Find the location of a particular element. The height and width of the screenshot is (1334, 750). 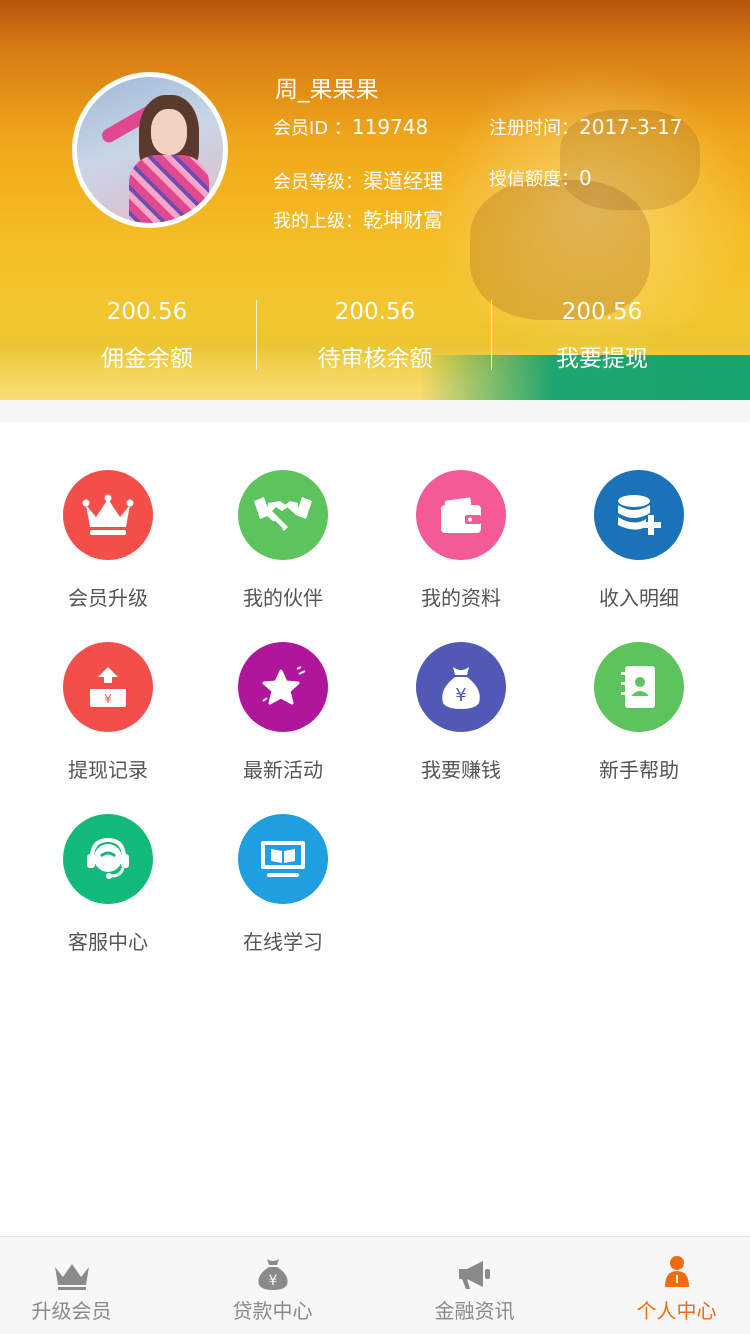

member-level: 会员等级：渠道经理 is located at coordinates (358, 179).